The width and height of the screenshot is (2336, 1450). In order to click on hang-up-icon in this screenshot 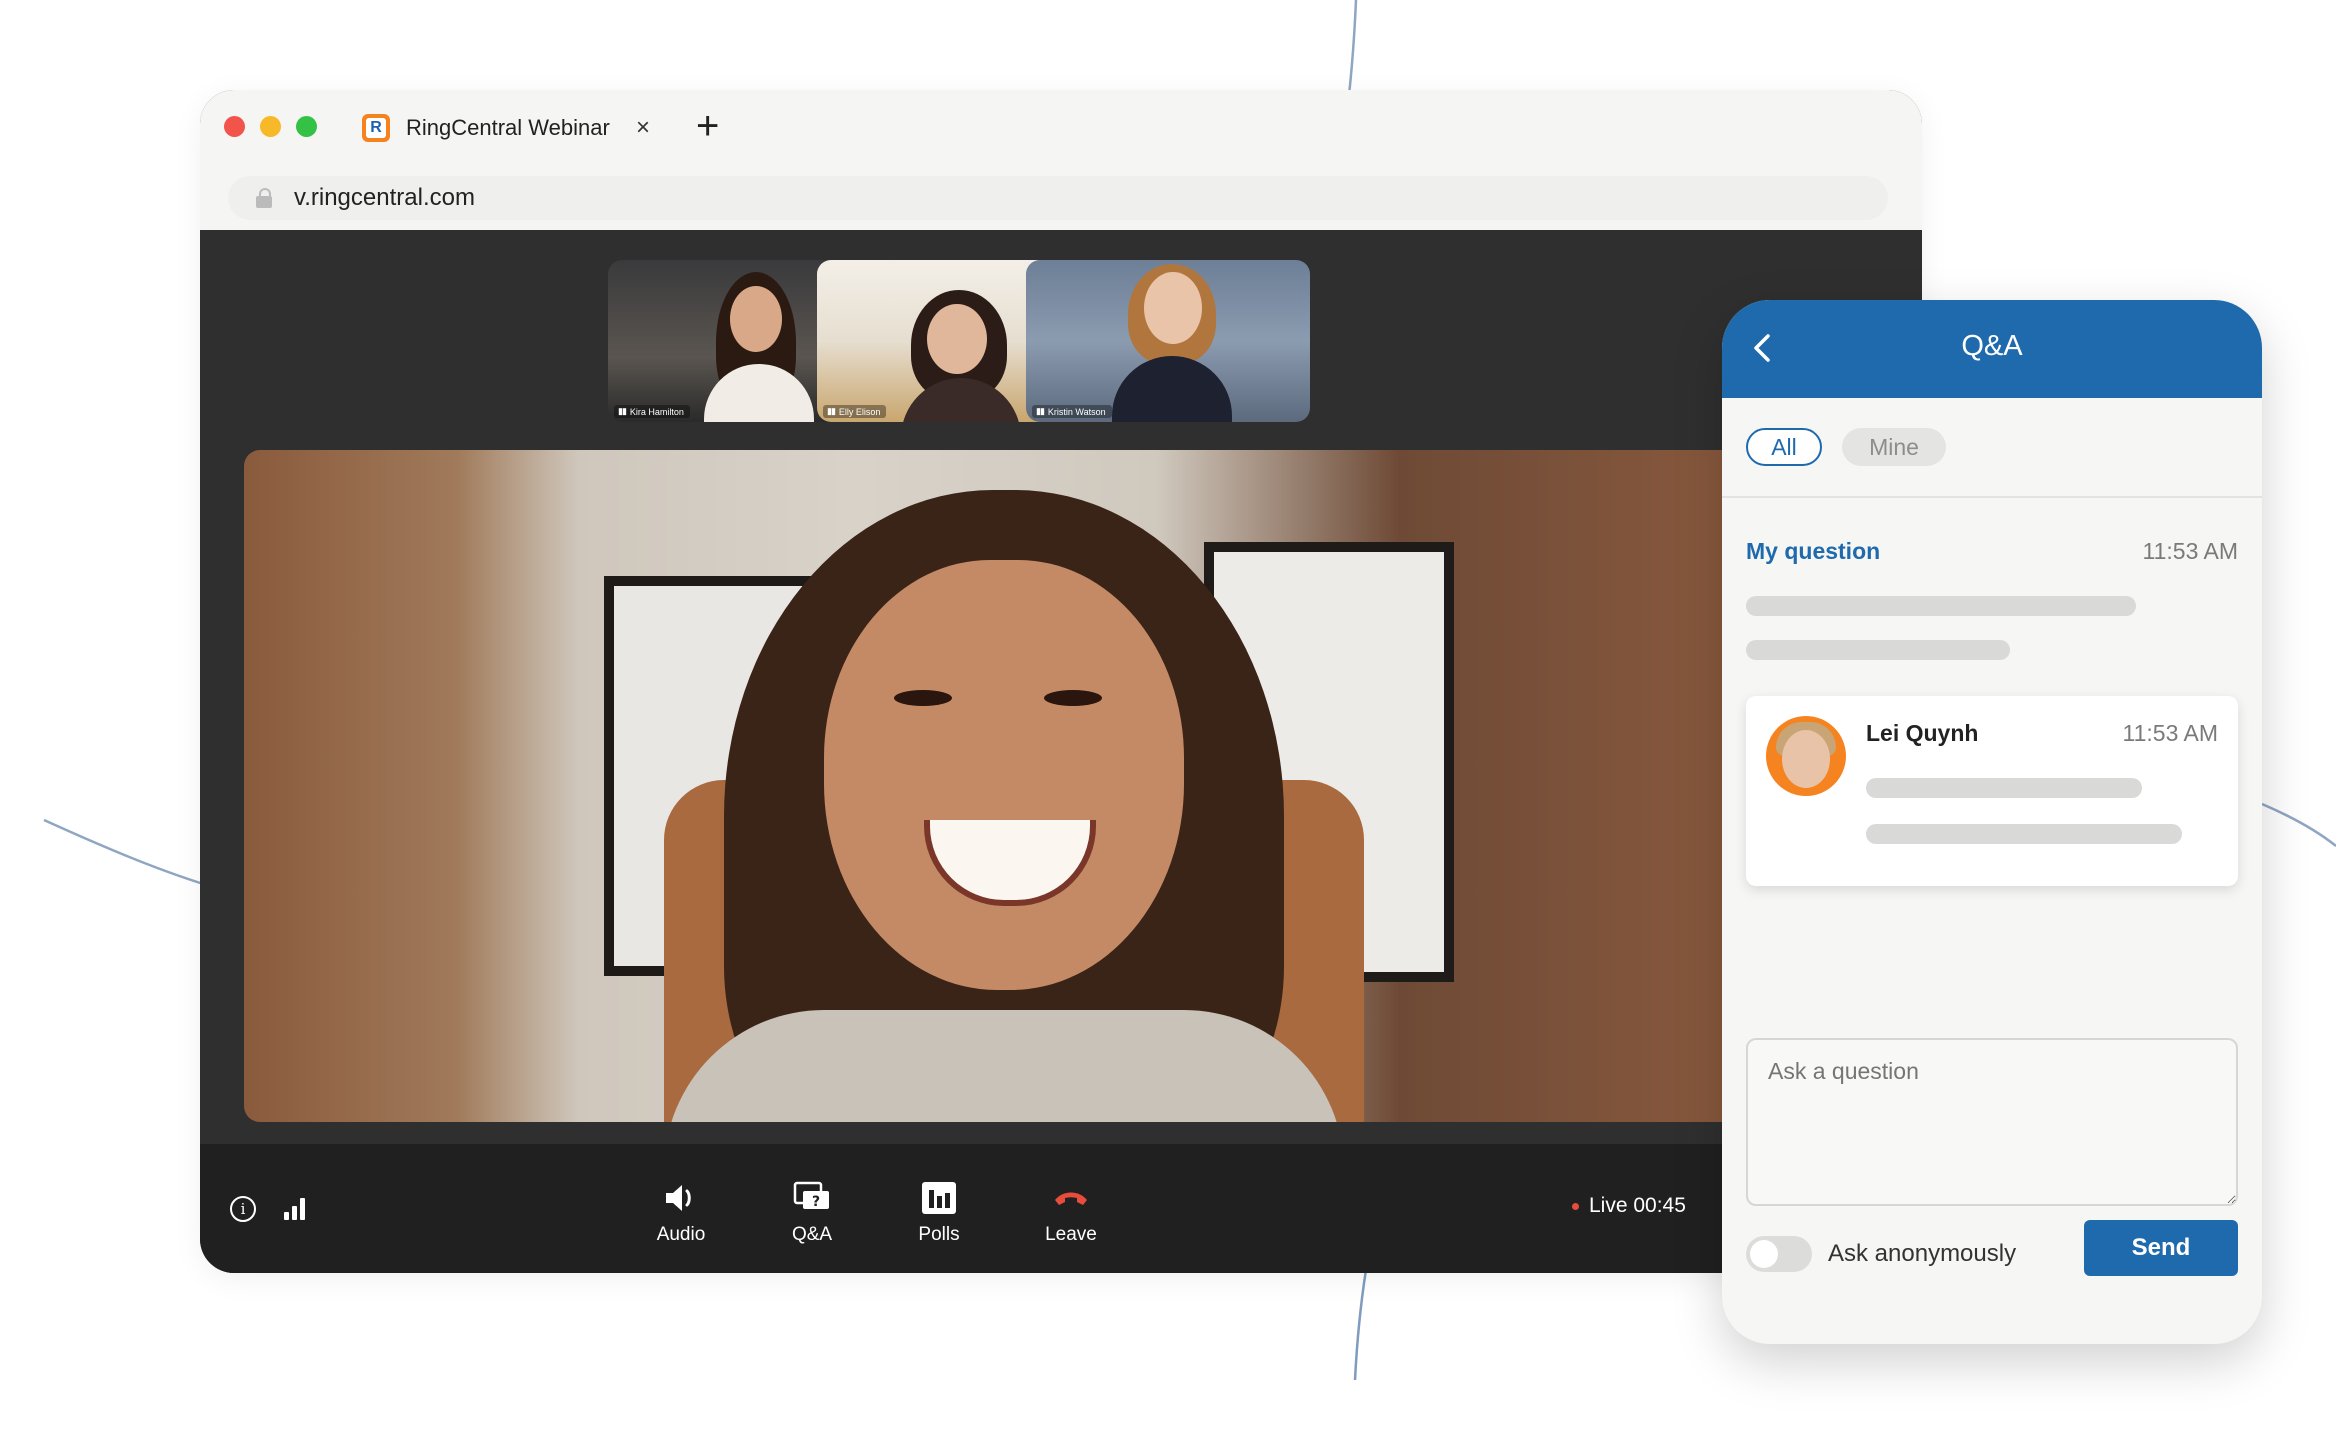, I will do `click(1071, 1198)`.